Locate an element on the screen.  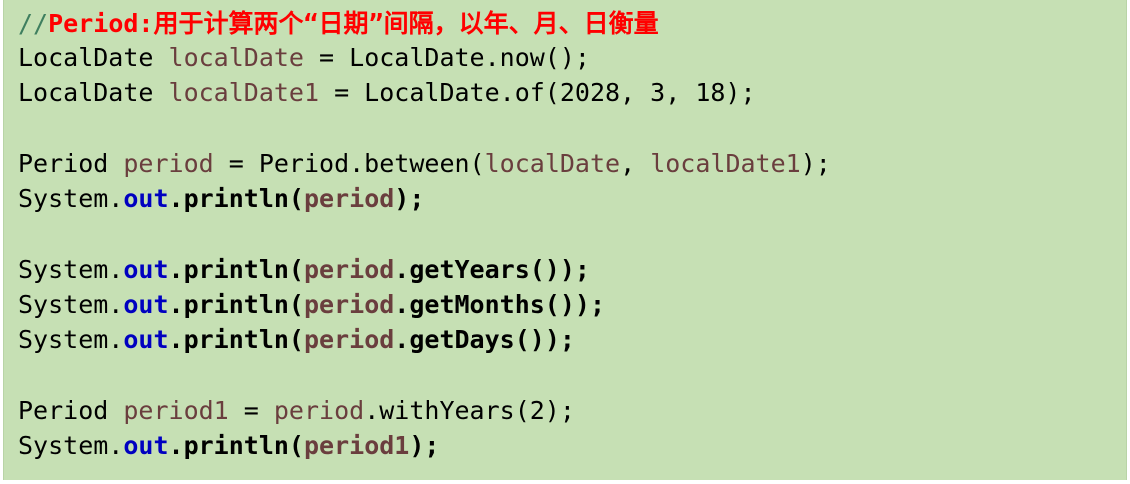
code-line-9: System.out.println(period1); is located at coordinates (228, 445).